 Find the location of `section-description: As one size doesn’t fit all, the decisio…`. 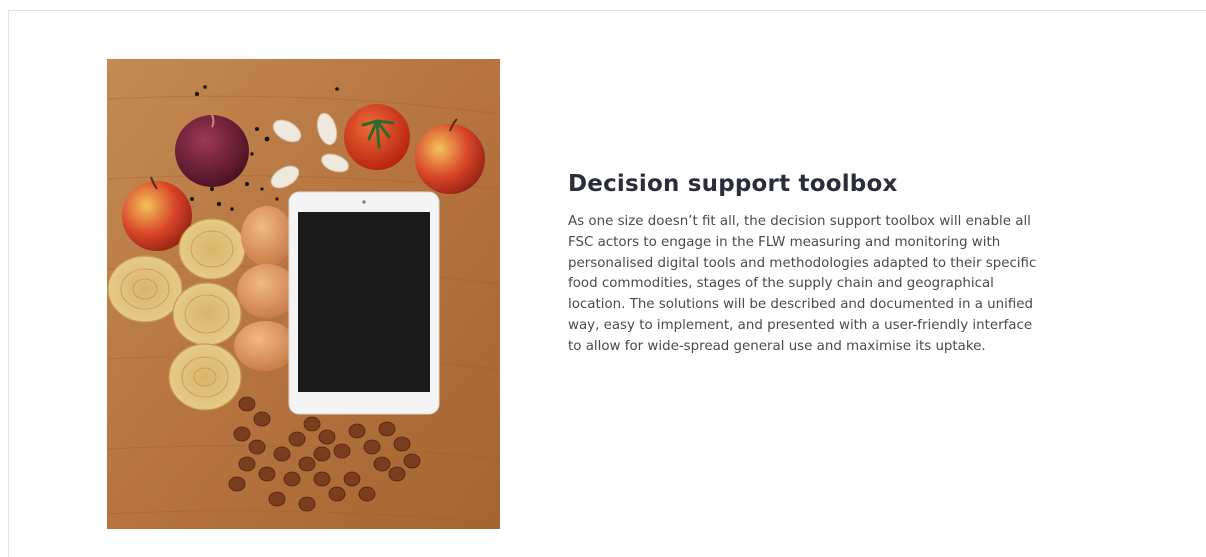

section-description: As one size doesn’t fit all, the decisio… is located at coordinates (802, 284).